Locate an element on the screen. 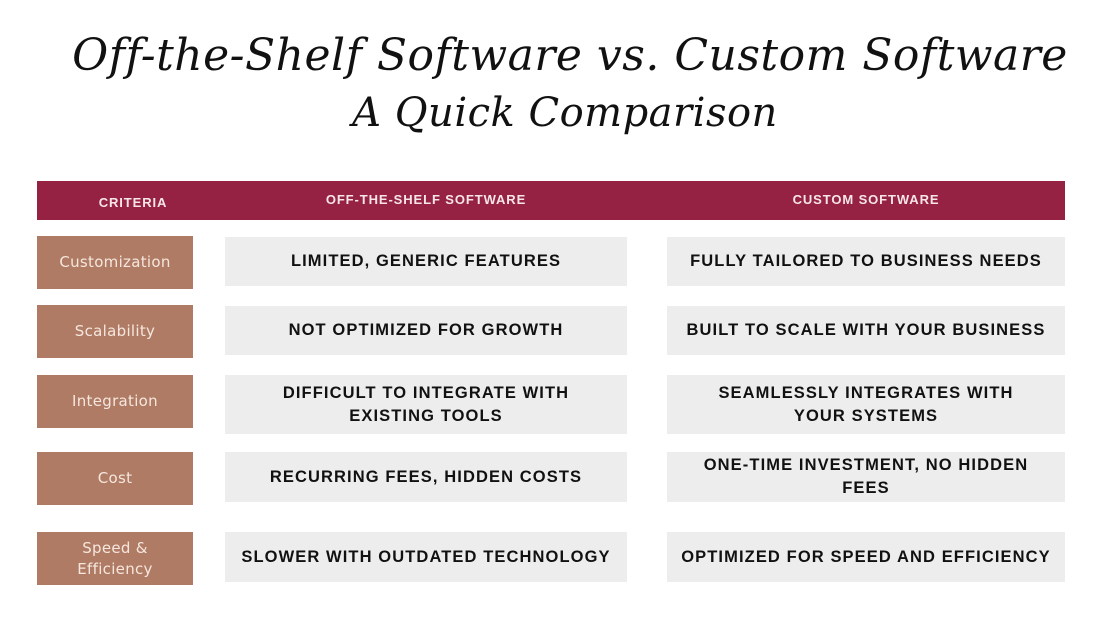  custom-cell: ONE-TIME INVESTMENT, NO HIDDEN FEES is located at coordinates (866, 477).